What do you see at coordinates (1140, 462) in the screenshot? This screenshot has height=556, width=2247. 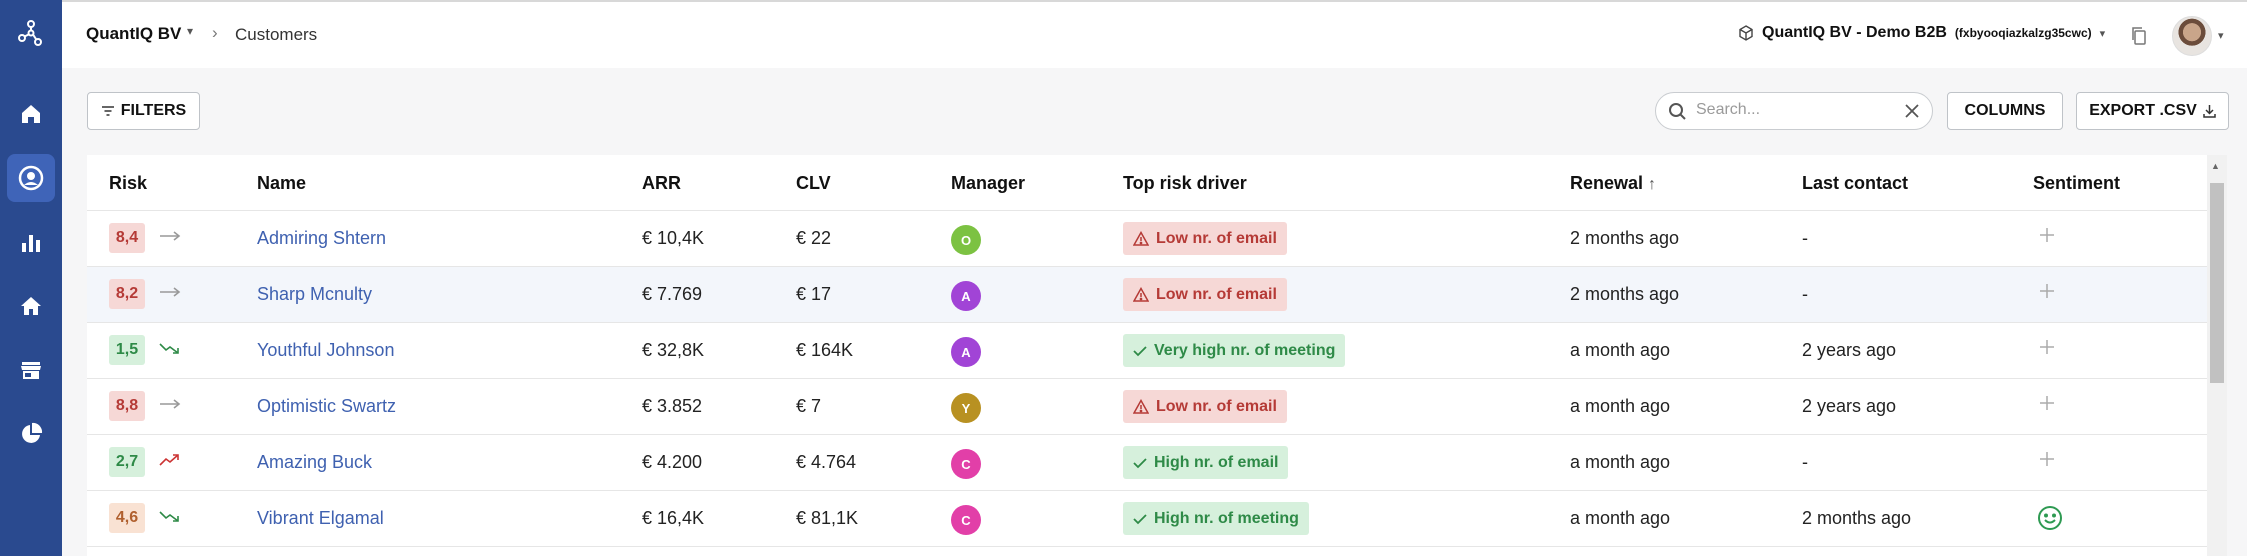 I see `check-icon` at bounding box center [1140, 462].